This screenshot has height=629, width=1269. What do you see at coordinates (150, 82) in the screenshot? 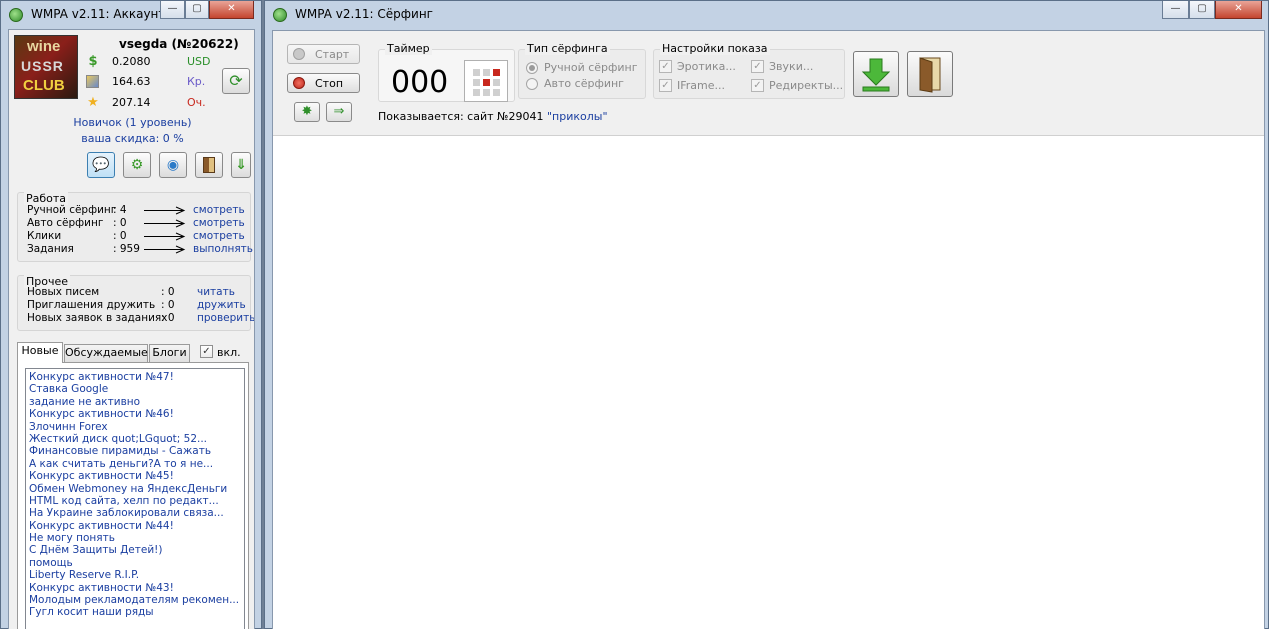
I see `balance-credits: 164.63 Кр.` at bounding box center [150, 82].